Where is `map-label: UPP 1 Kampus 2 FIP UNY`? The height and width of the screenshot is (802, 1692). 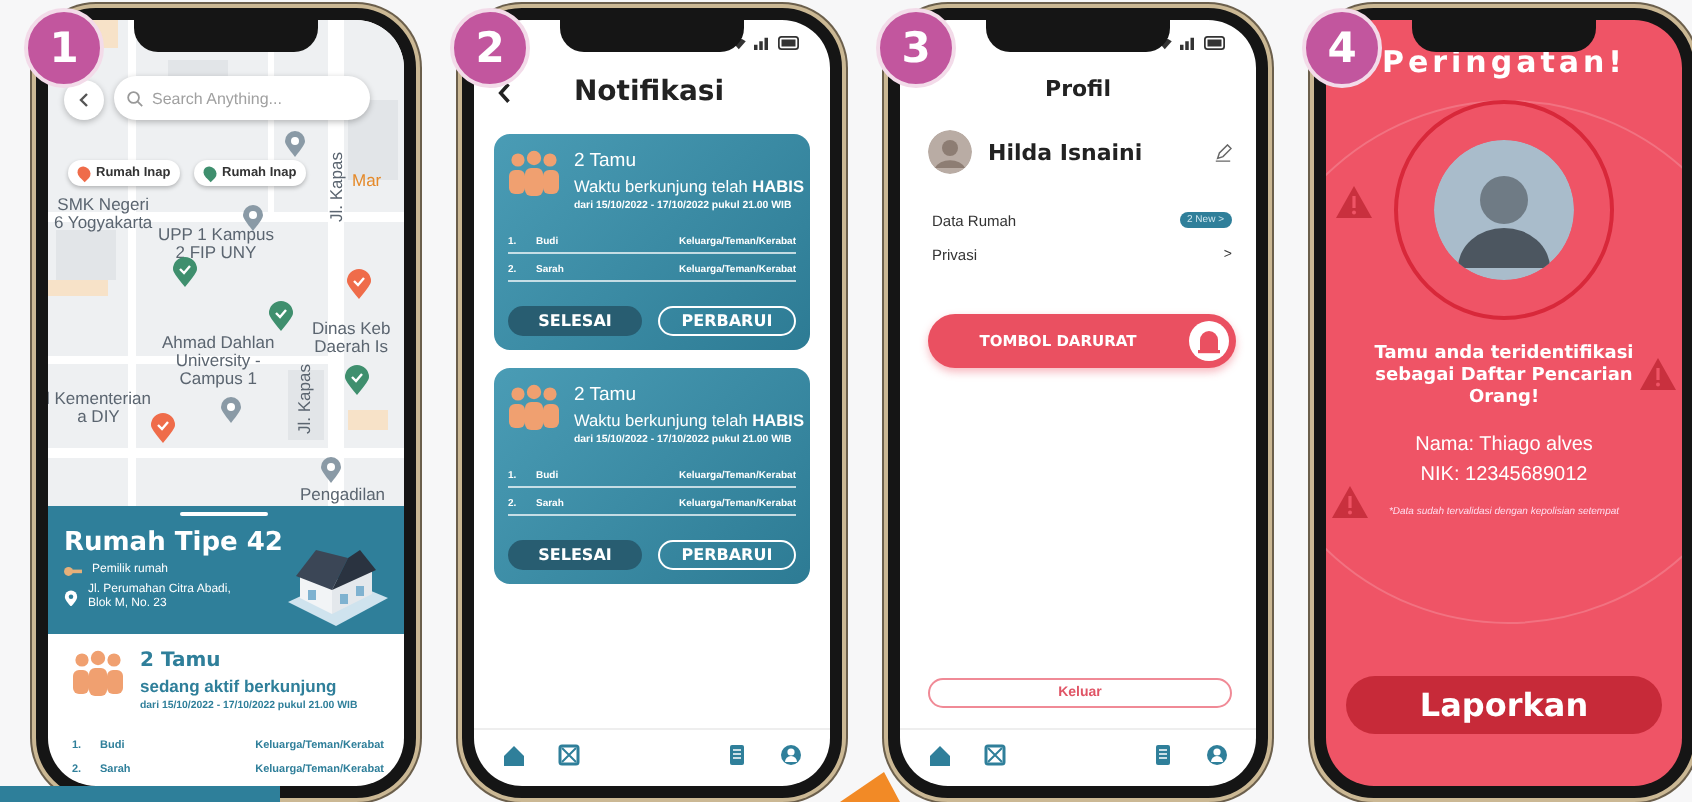 map-label: UPP 1 Kampus 2 FIP UNY is located at coordinates (216, 244).